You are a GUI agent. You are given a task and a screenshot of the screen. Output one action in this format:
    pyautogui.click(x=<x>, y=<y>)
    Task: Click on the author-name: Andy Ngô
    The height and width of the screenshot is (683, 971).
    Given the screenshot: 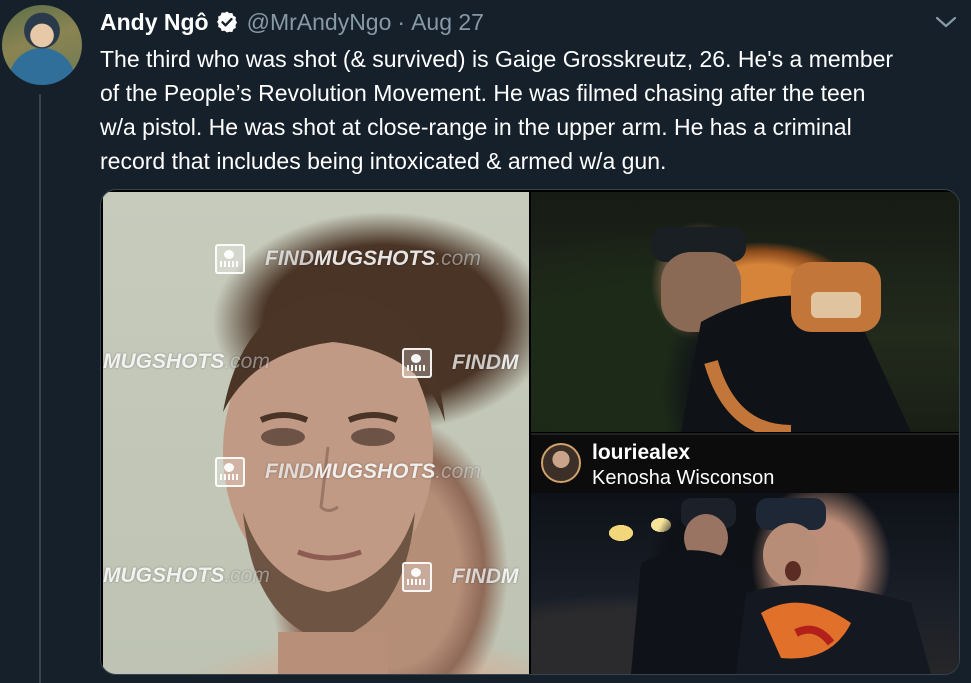 What is the action you would take?
    pyautogui.click(x=154, y=22)
    